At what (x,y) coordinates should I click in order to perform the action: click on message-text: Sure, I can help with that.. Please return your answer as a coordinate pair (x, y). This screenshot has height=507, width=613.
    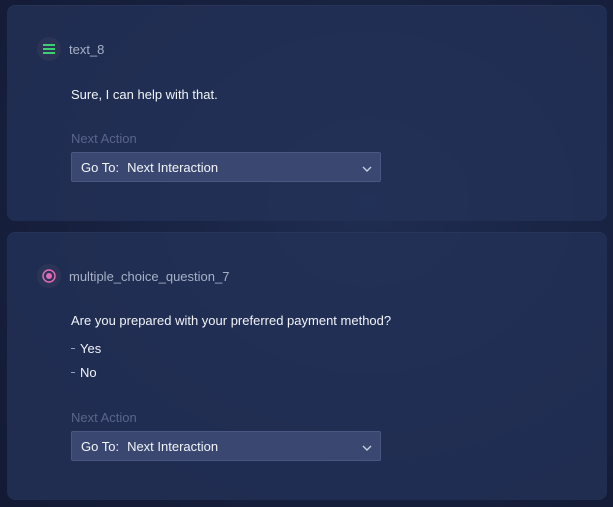
    Looking at the image, I should click on (144, 94).